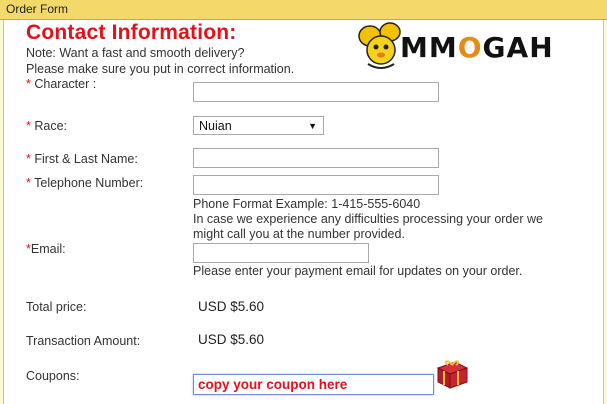 This screenshot has width=607, height=404. Describe the element at coordinates (85, 183) in the screenshot. I see `phone-label: * Telephone Number:` at that location.